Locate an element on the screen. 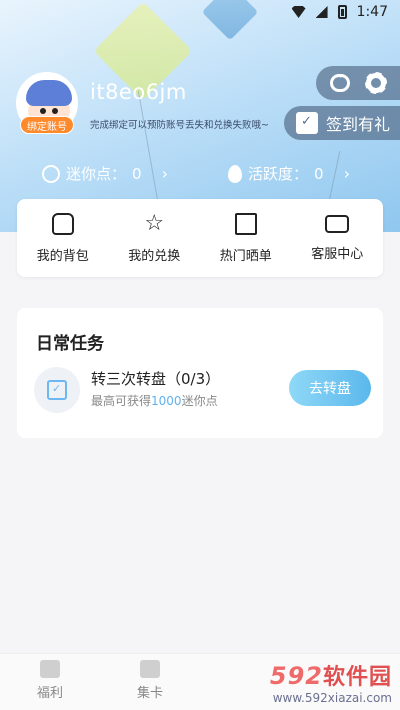 The height and width of the screenshot is (710, 400). action-label: 热门晒单 is located at coordinates (245, 256).